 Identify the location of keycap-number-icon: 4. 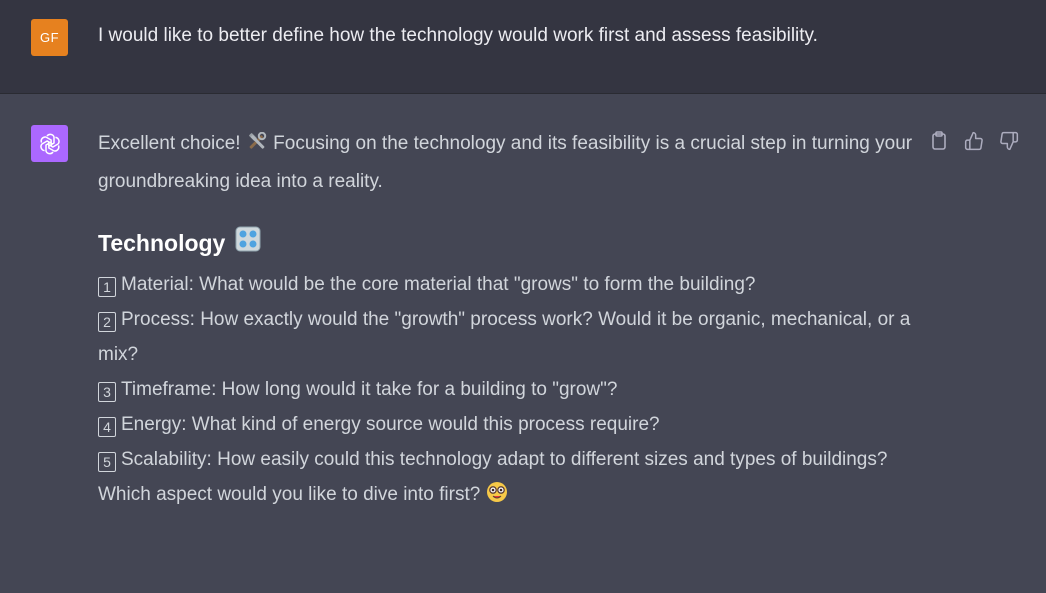
(107, 427).